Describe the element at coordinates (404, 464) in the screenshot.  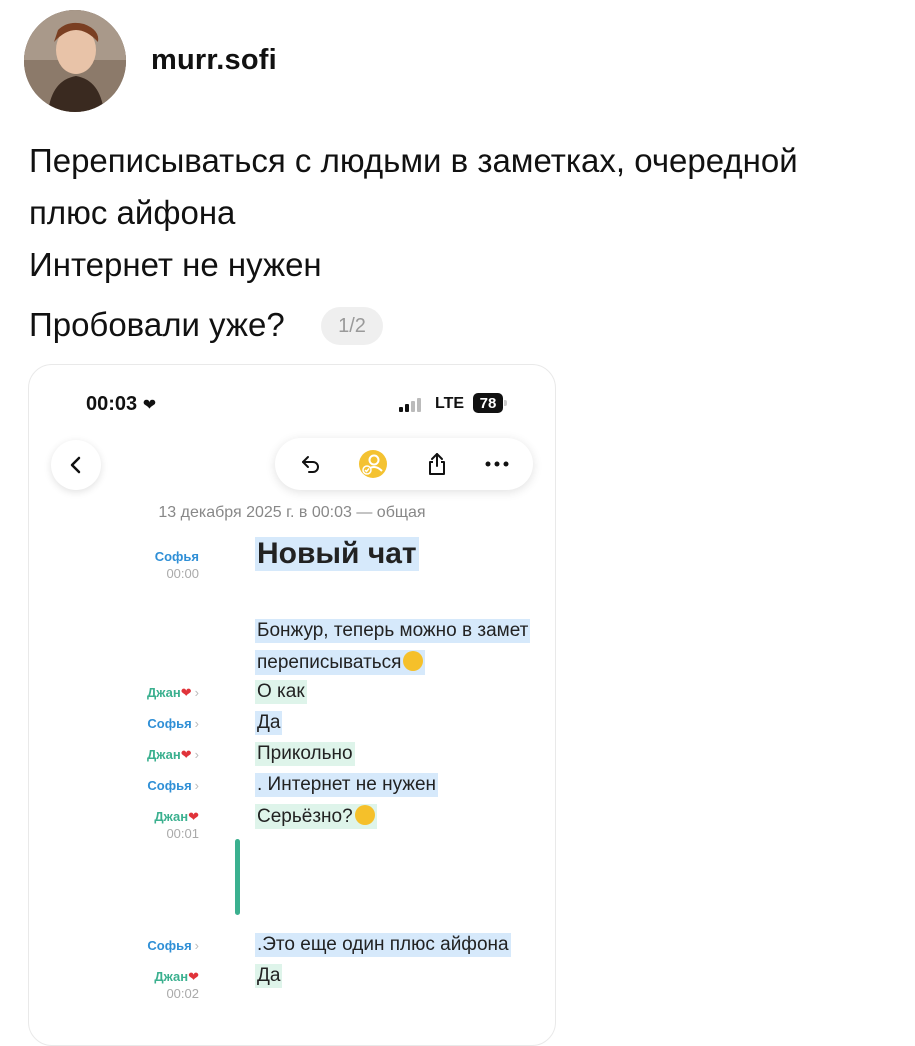
I see `toolbar-pill` at that location.